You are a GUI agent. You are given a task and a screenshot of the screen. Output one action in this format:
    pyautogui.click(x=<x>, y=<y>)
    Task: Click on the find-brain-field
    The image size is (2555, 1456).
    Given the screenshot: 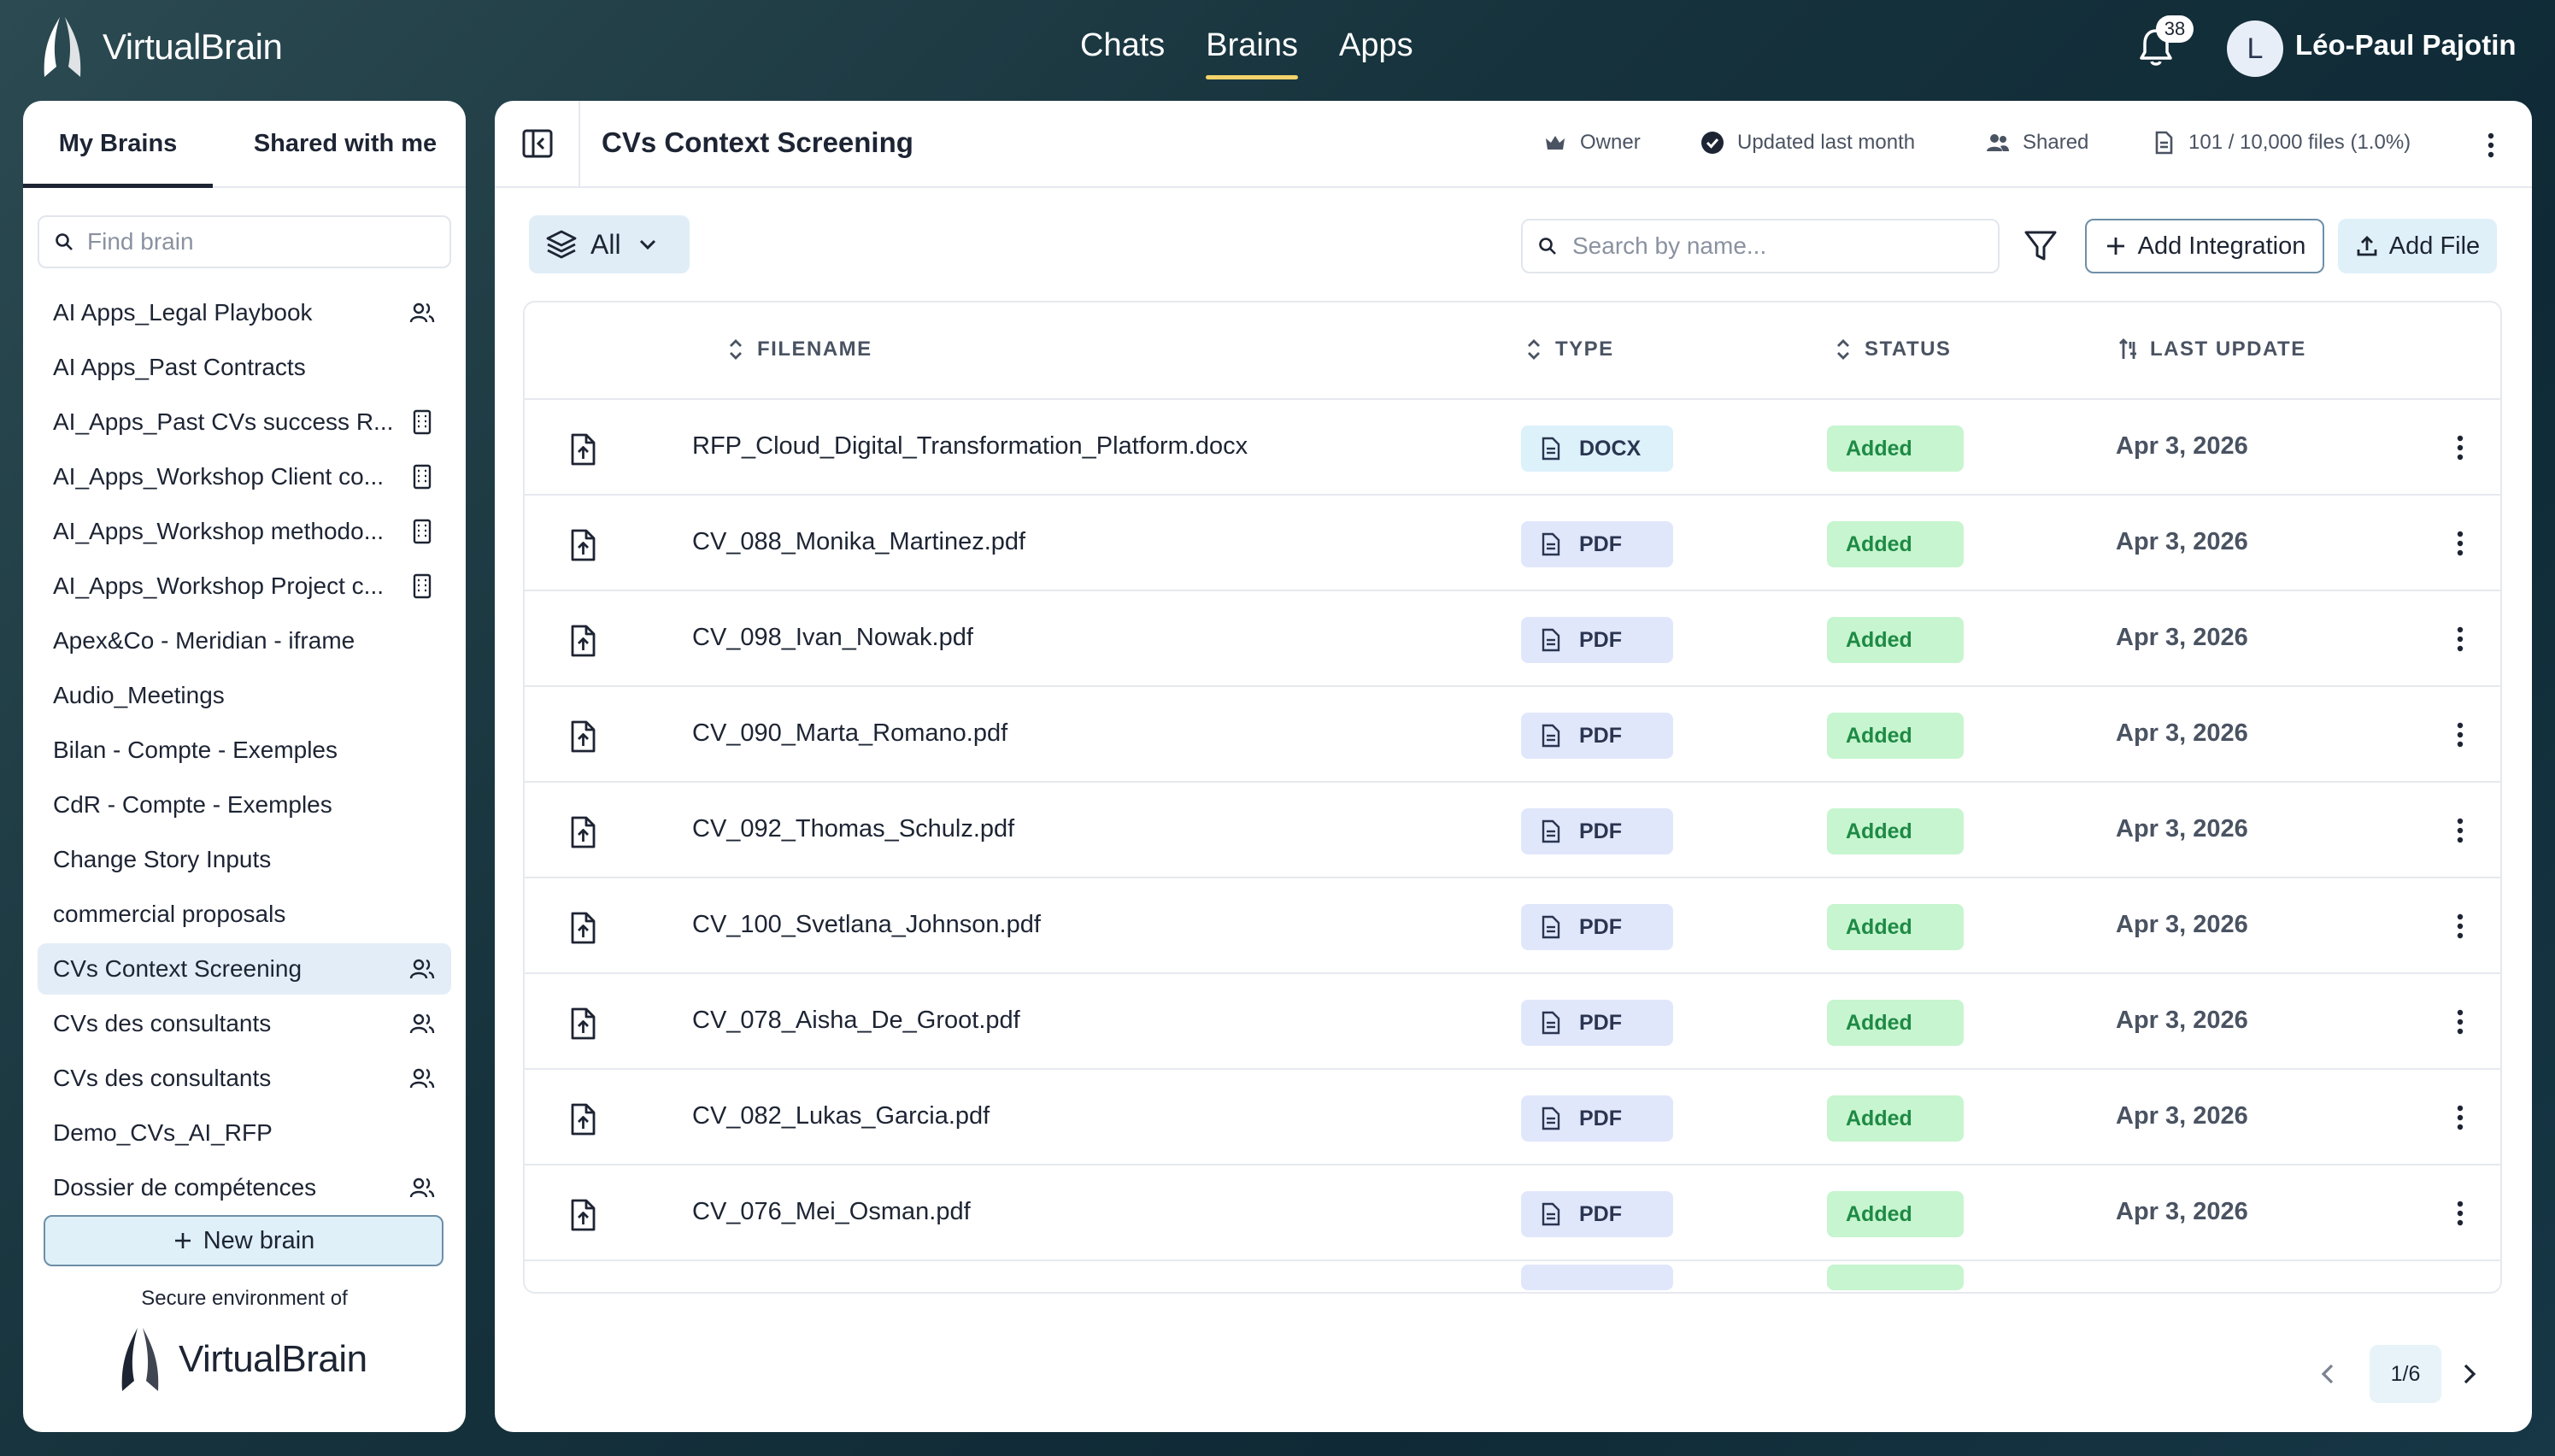 What is the action you would take?
    pyautogui.click(x=245, y=242)
    